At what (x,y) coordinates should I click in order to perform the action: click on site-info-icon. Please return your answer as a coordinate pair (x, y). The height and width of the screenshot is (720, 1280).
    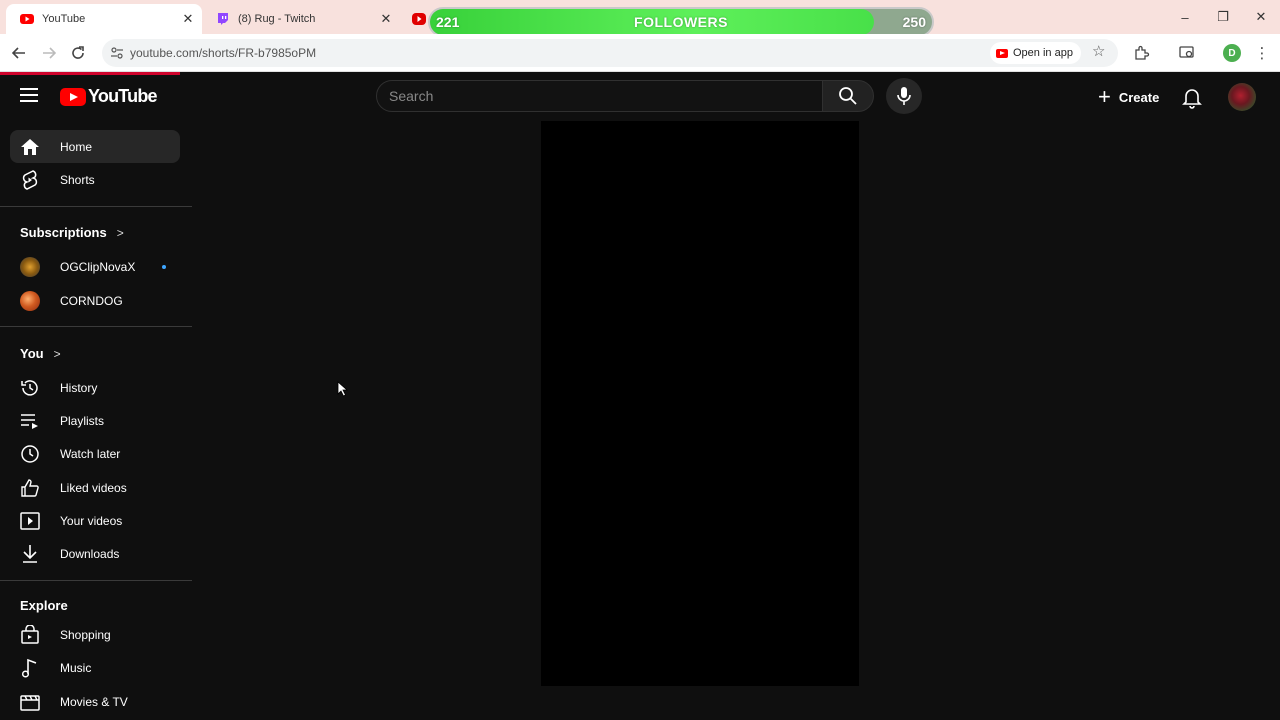
    Looking at the image, I should click on (117, 53).